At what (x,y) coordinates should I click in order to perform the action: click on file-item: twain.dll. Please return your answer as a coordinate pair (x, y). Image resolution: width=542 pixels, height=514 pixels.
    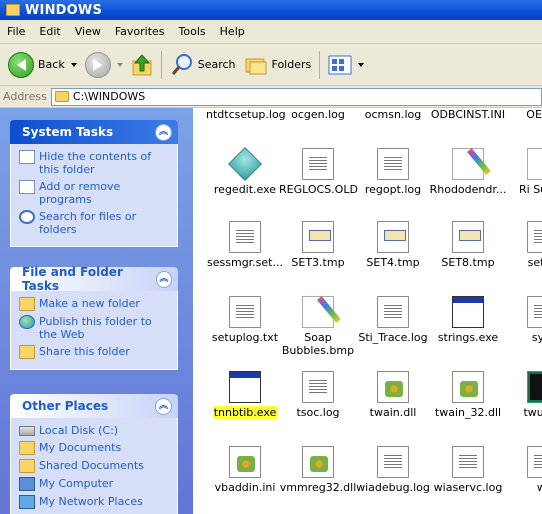
    Looking at the image, I should click on (393, 395).